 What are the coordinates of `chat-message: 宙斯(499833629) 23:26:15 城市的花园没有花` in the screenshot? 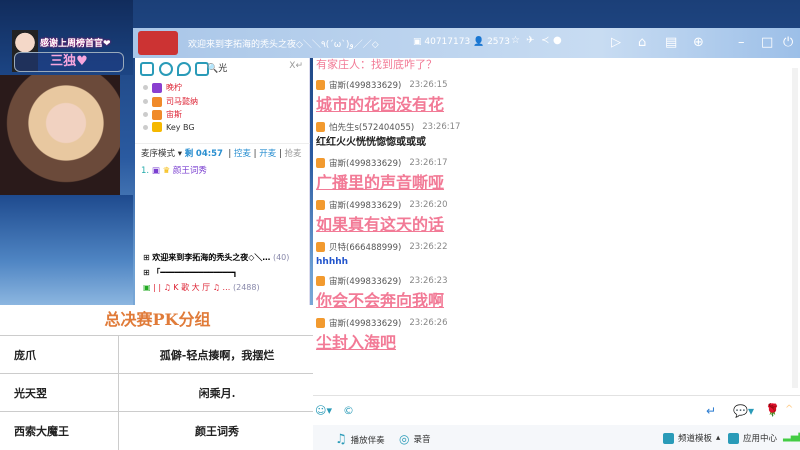 It's located at (556, 99).